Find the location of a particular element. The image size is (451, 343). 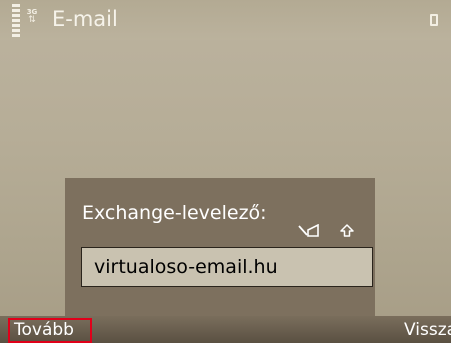

battery-icon is located at coordinates (434, 20).